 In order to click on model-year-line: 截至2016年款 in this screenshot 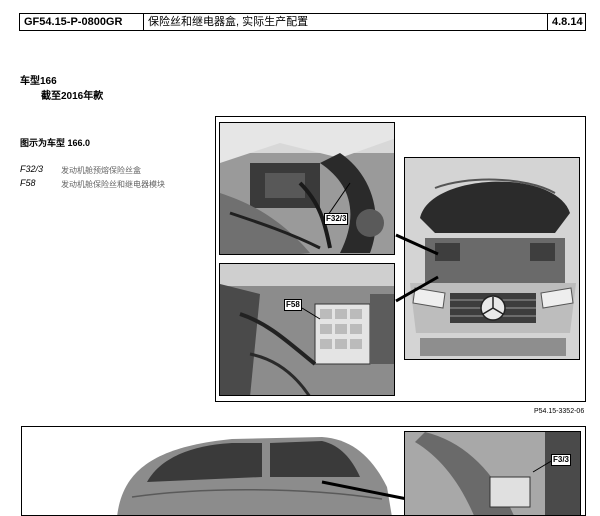, I will do `click(72, 96)`.